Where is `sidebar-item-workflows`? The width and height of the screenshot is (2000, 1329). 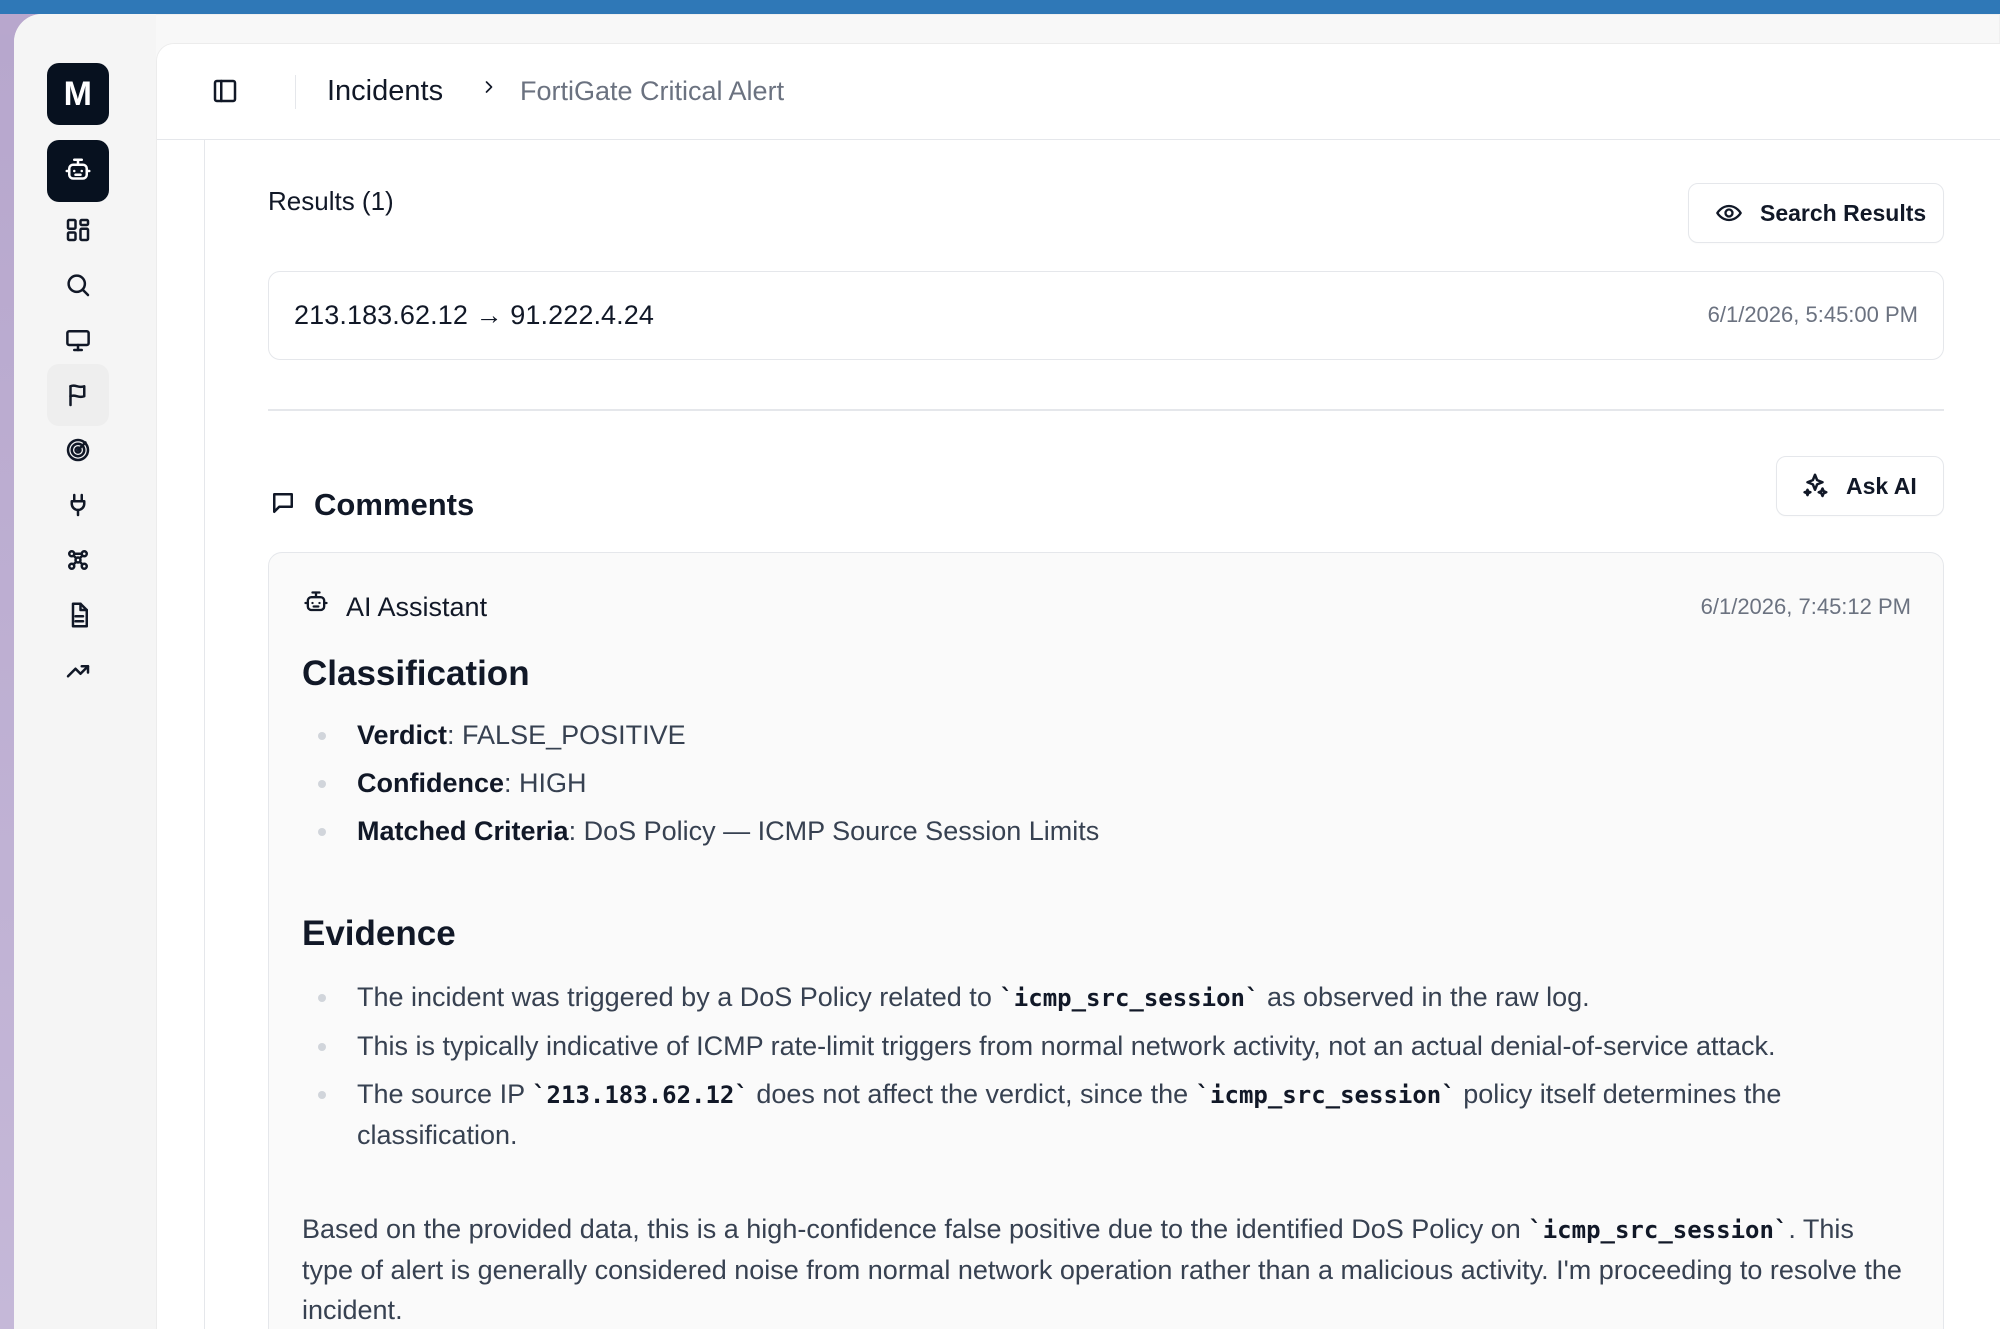 sidebar-item-workflows is located at coordinates (78, 560).